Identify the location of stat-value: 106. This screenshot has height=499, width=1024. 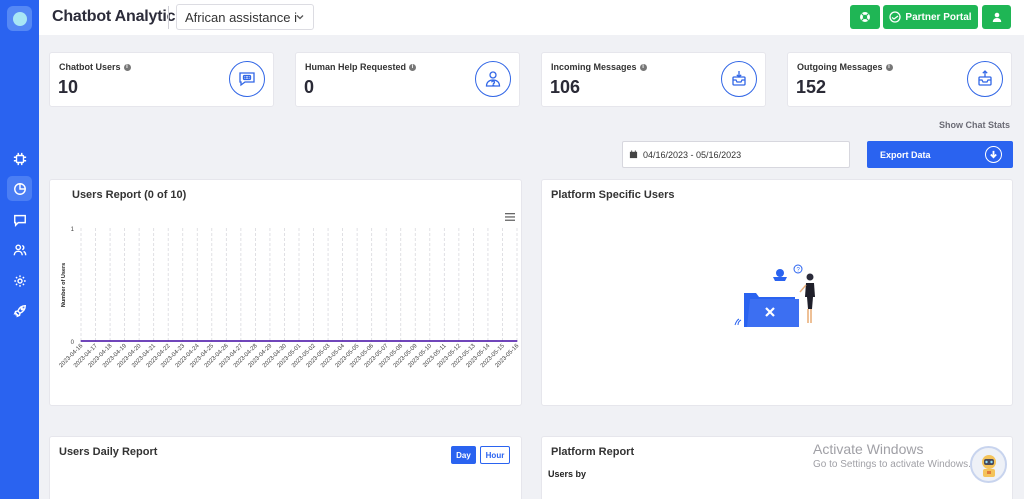
(565, 87).